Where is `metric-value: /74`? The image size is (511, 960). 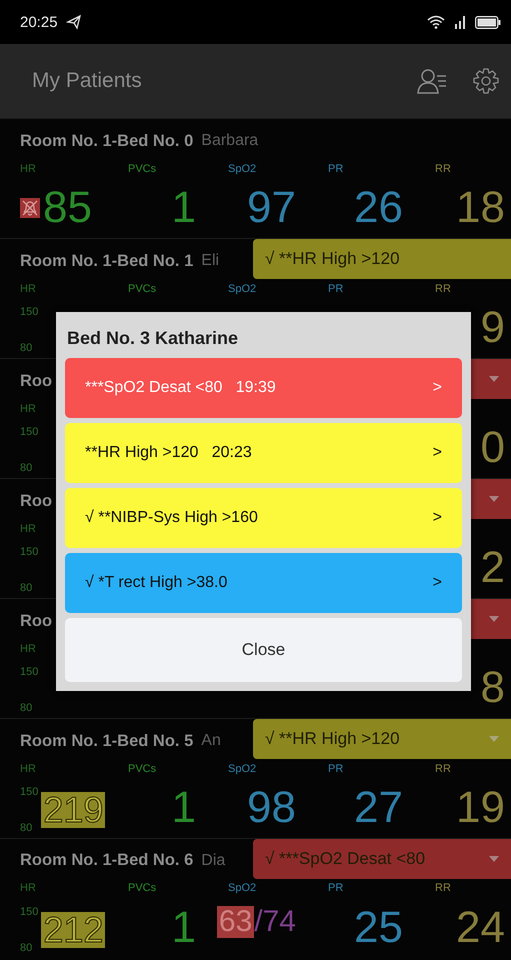 metric-value: /74 is located at coordinates (275, 922).